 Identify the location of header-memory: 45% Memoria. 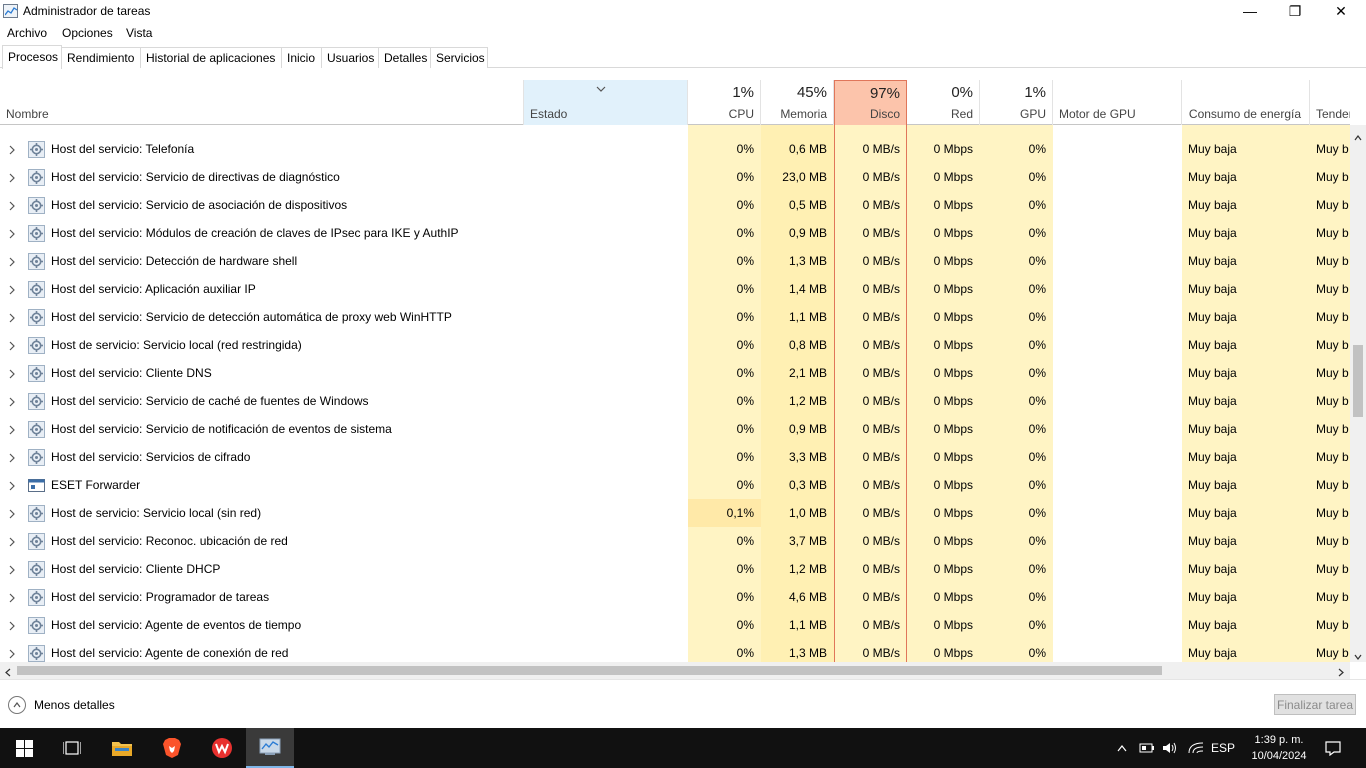
(797, 102).